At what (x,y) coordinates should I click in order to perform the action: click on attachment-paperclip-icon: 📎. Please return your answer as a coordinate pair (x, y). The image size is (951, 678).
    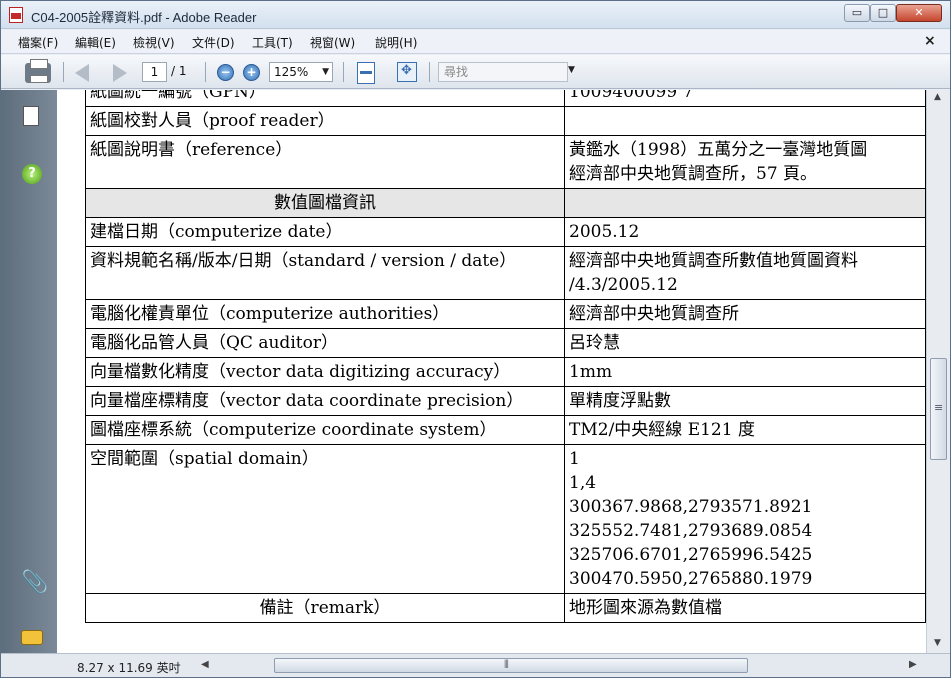
    Looking at the image, I should click on (34, 582).